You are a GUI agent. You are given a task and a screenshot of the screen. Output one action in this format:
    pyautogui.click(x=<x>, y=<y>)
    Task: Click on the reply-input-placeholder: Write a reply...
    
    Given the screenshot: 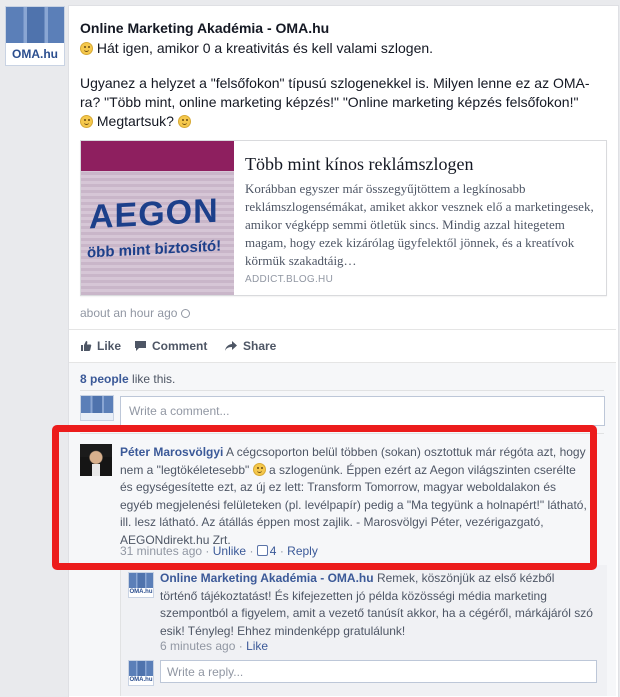 What is the action you would take?
    pyautogui.click(x=205, y=672)
    